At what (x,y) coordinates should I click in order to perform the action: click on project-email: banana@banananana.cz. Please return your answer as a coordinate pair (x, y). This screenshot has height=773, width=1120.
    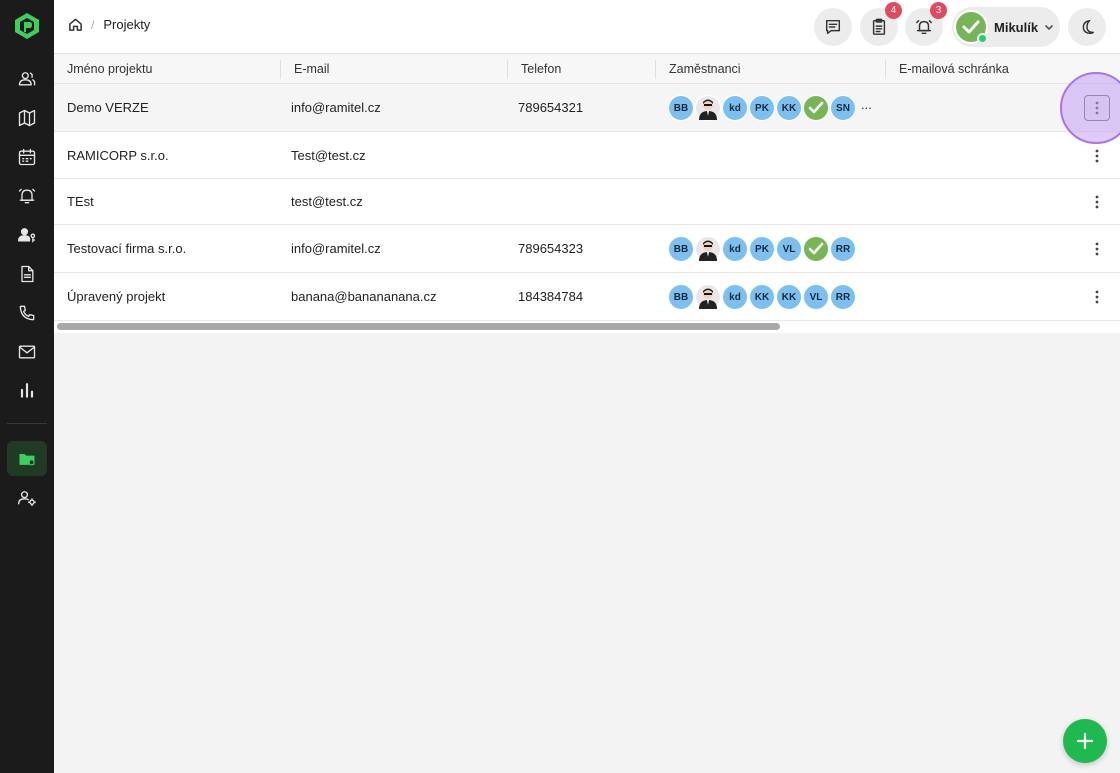
    Looking at the image, I should click on (364, 296).